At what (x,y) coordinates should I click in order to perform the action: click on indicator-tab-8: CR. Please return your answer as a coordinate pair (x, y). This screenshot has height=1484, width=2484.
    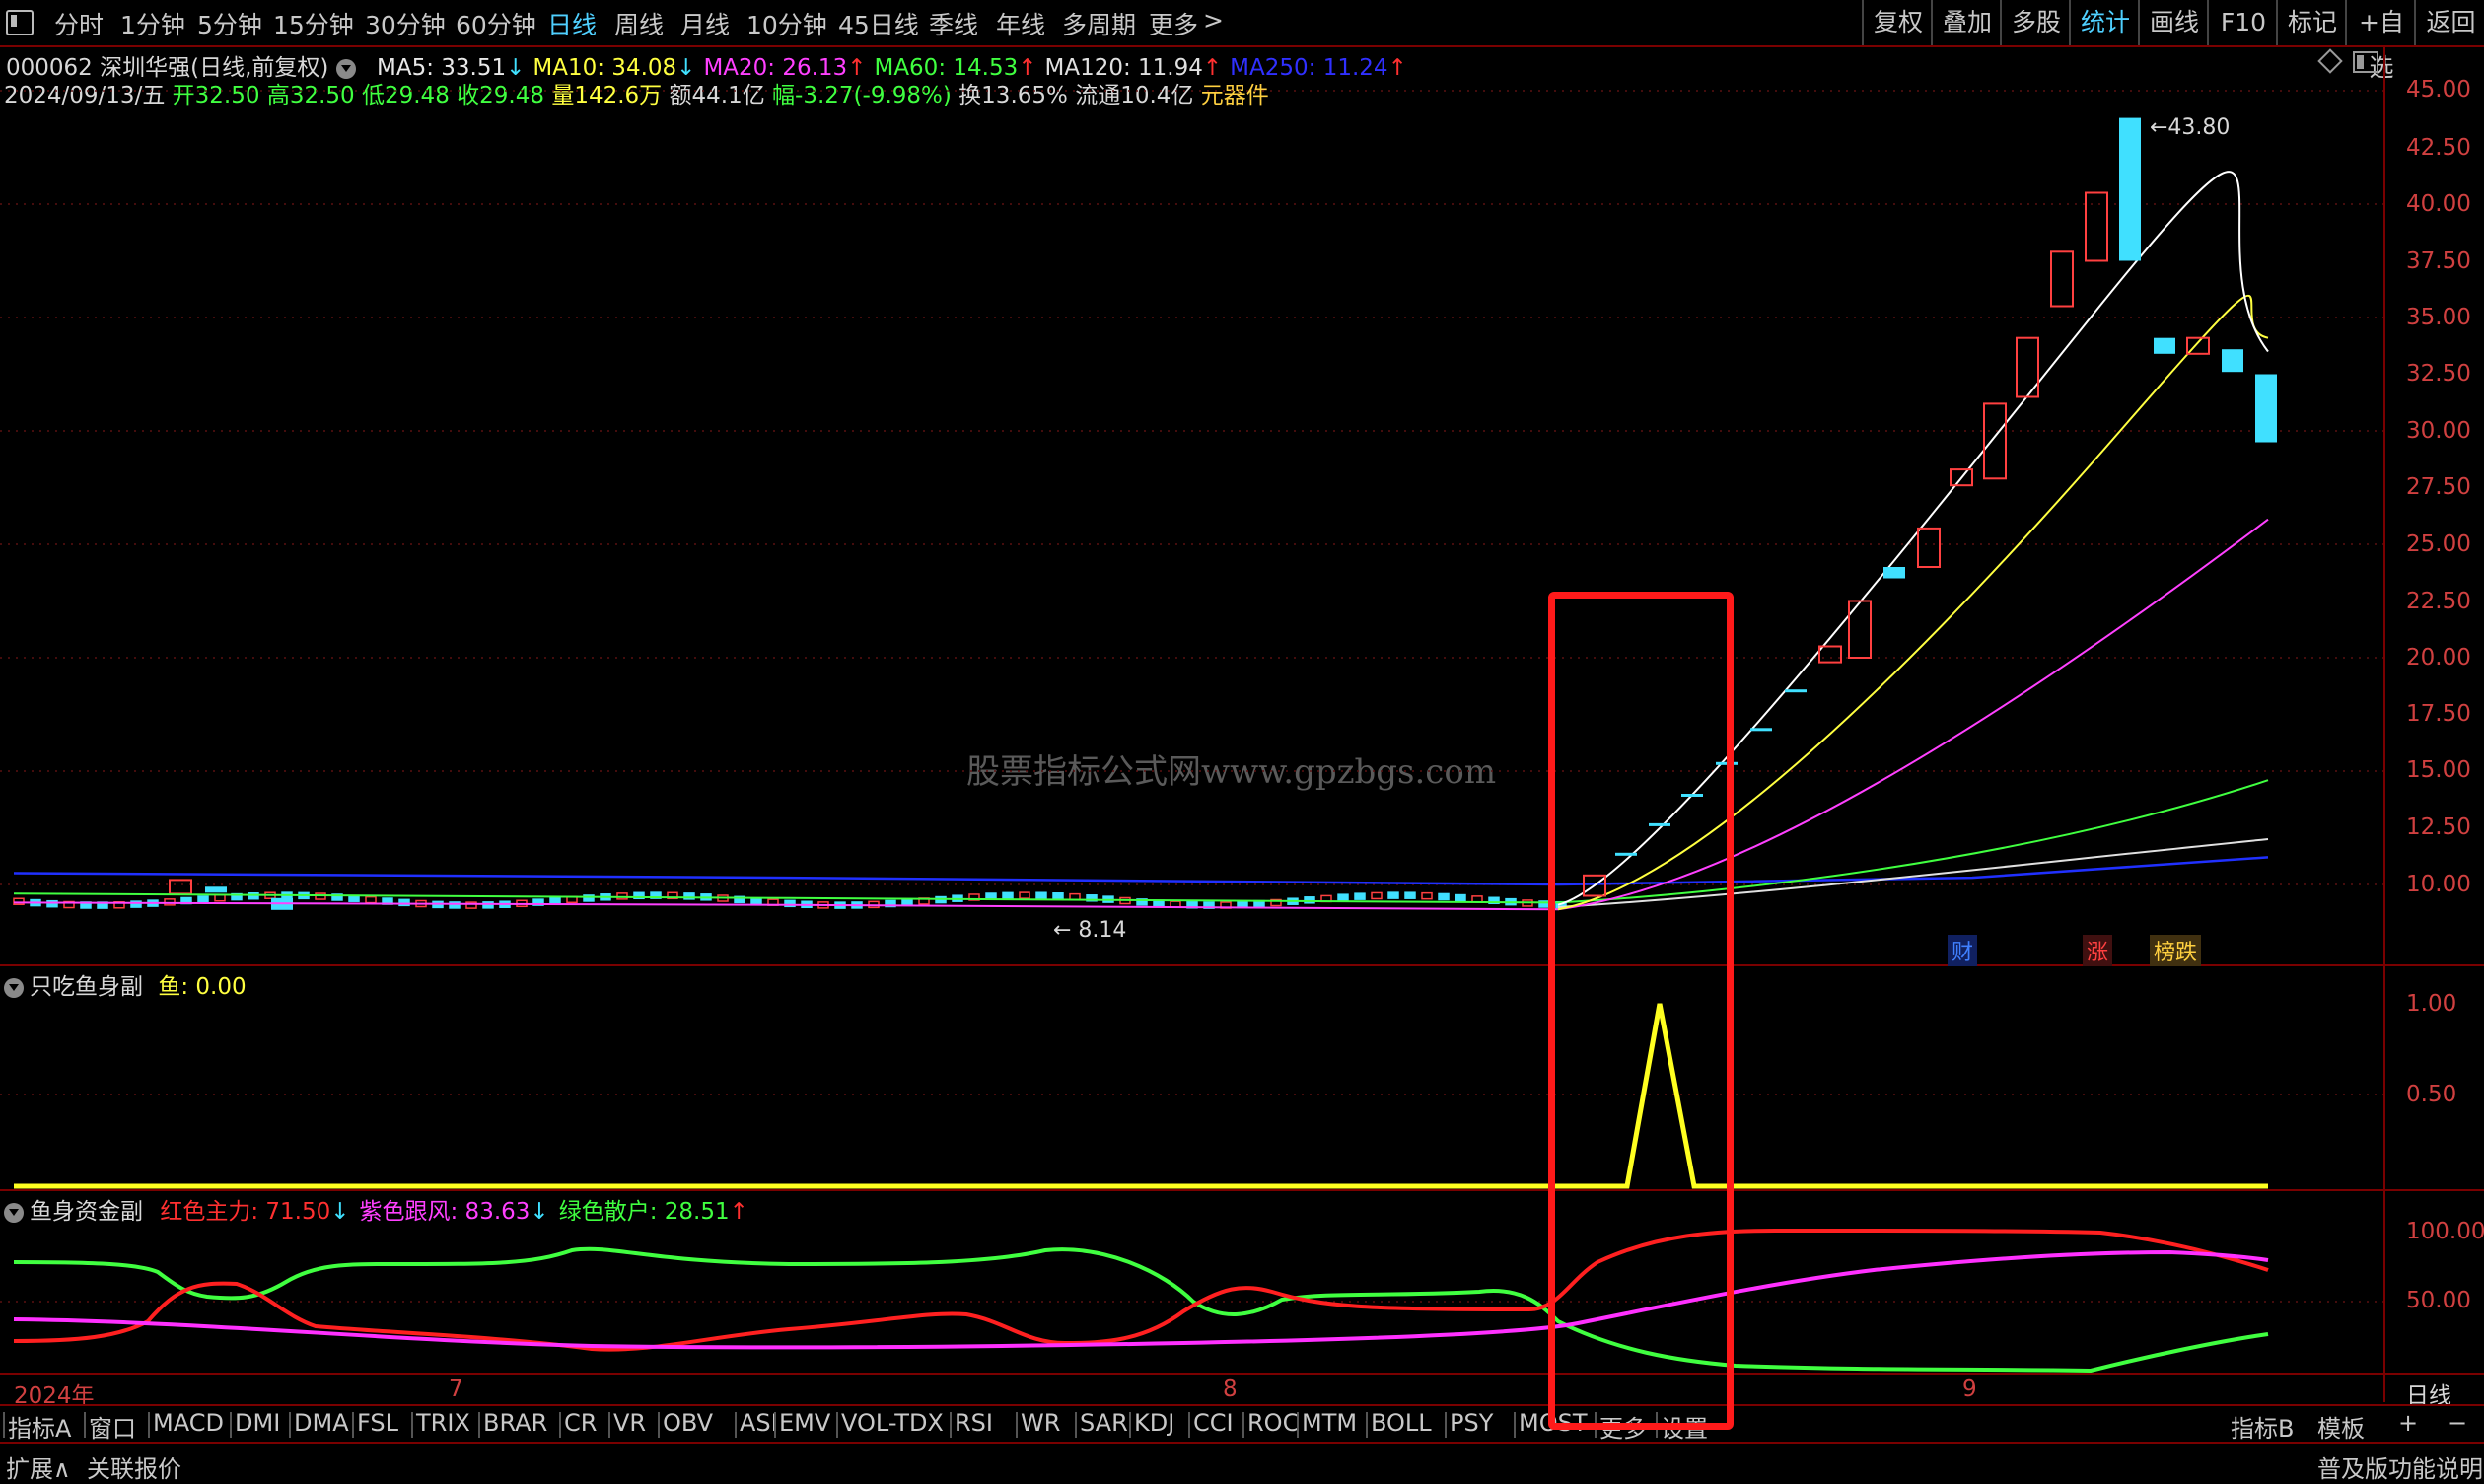
    Looking at the image, I should click on (580, 1423).